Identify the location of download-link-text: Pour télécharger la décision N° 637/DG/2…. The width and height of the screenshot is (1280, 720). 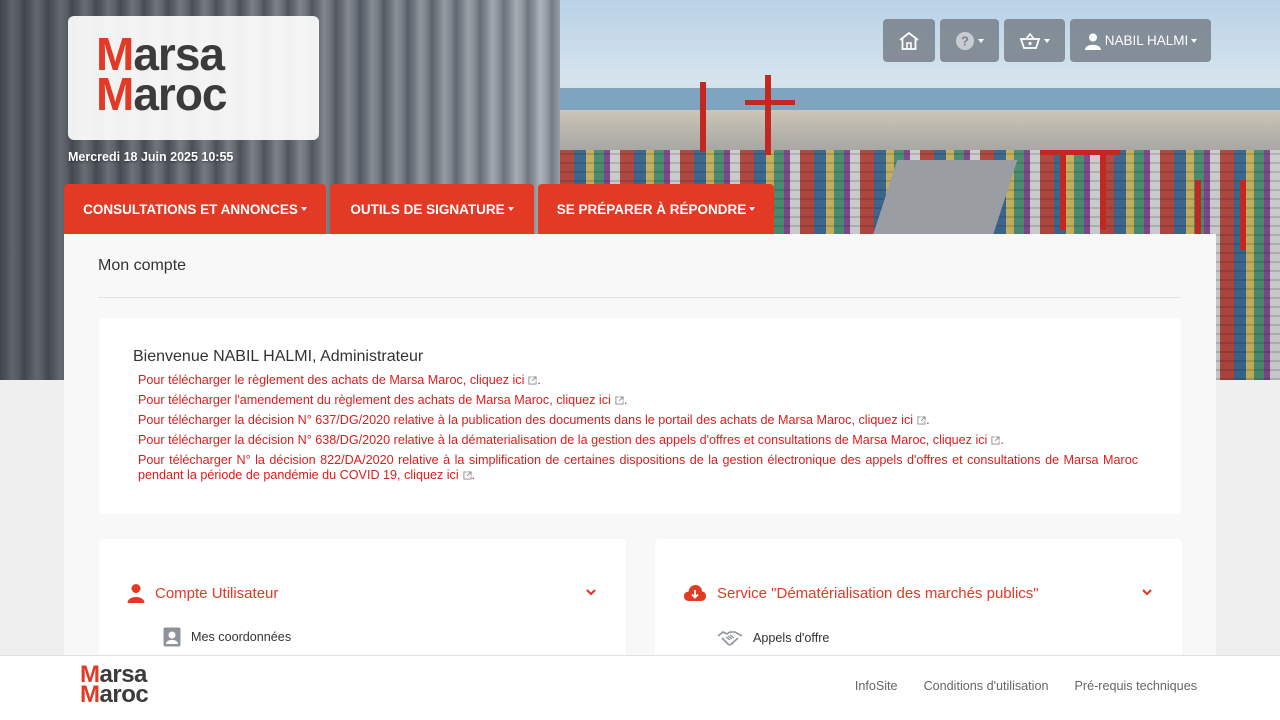
(496, 420).